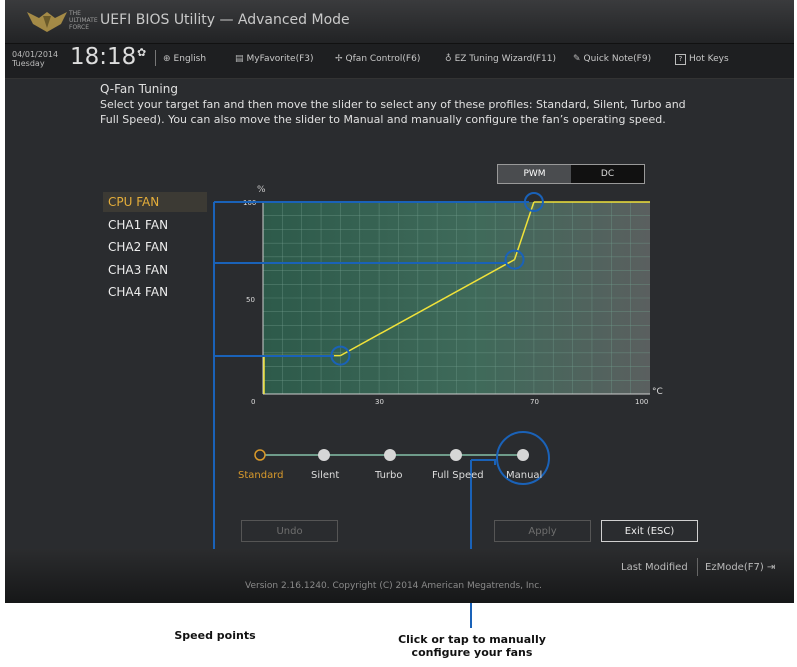 This screenshot has width=797, height=667. Describe the element at coordinates (289, 531) in the screenshot. I see `undo-button: Undo` at that location.